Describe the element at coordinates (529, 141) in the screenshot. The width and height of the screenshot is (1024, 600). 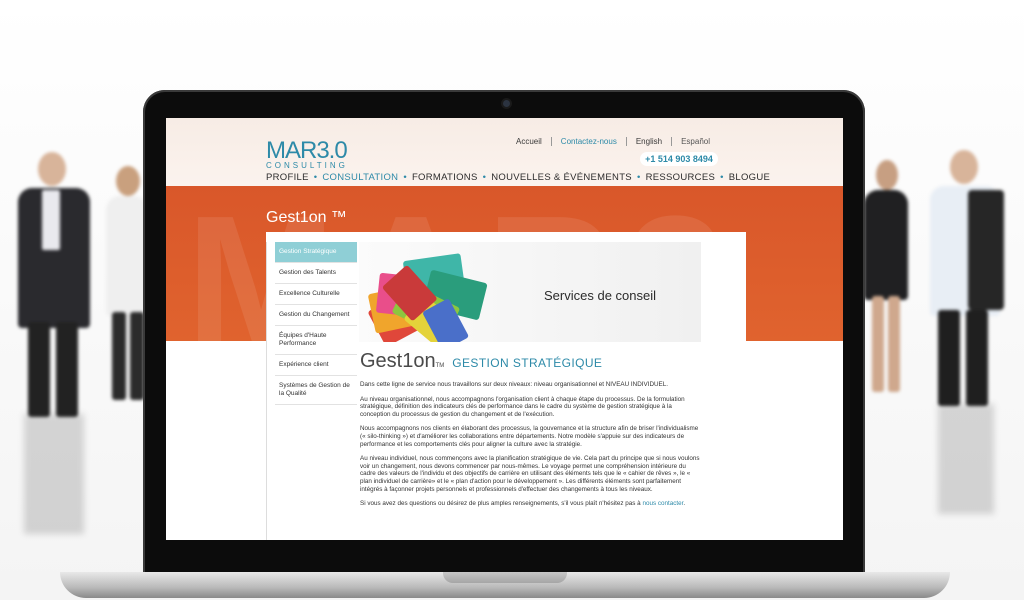
I see `link-accueil: Accueil` at that location.